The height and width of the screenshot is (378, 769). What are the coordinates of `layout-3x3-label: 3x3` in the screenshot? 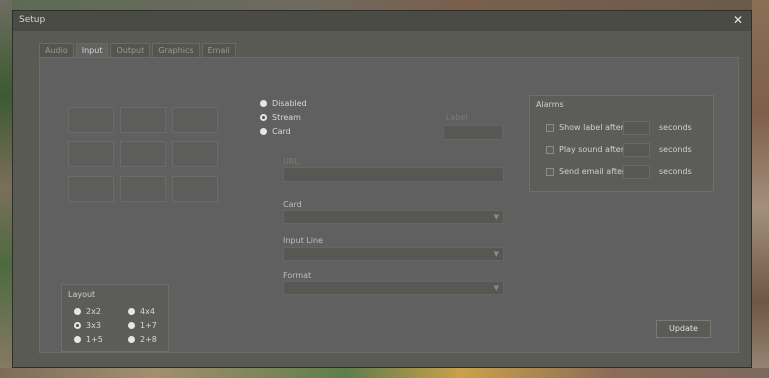 It's located at (93, 325).